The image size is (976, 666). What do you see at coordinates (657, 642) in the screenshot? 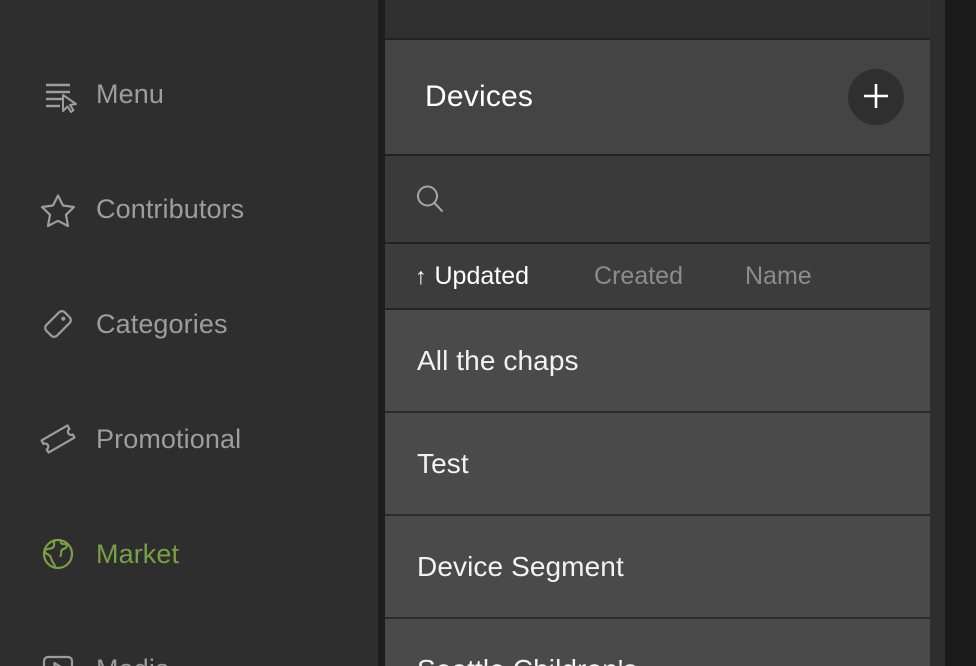
I see `table-row: Seattle Children's` at bounding box center [657, 642].